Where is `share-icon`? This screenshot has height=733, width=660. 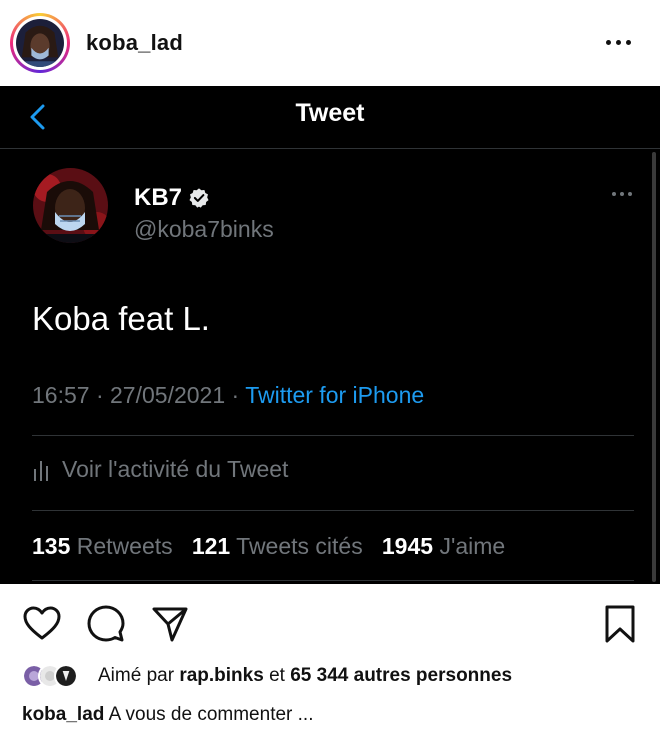
share-icon is located at coordinates (170, 624).